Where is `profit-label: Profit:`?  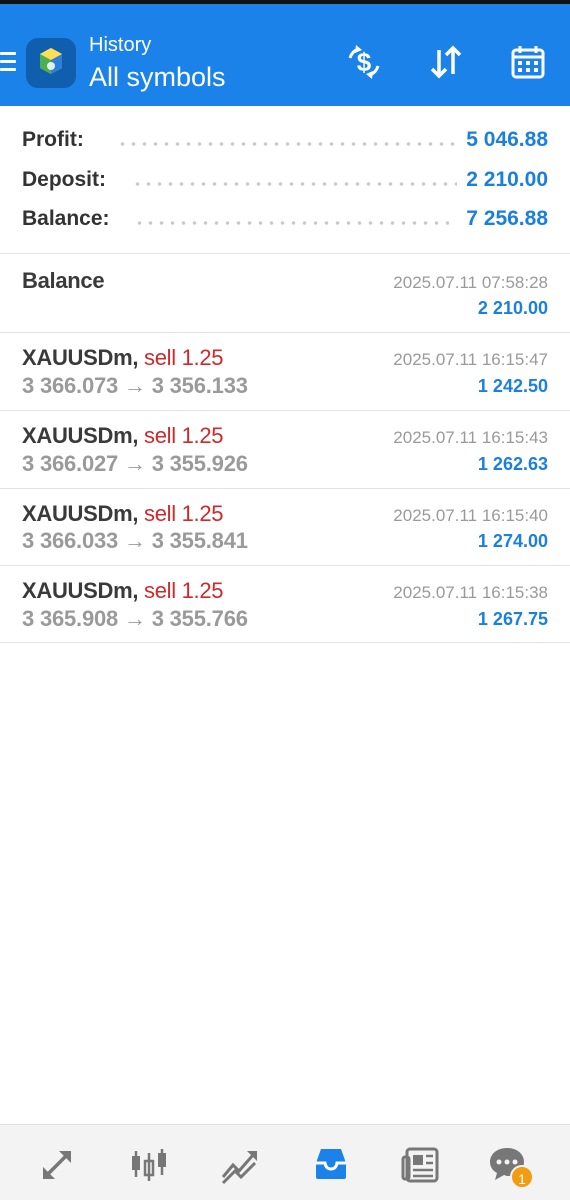 profit-label: Profit: is located at coordinates (53, 139).